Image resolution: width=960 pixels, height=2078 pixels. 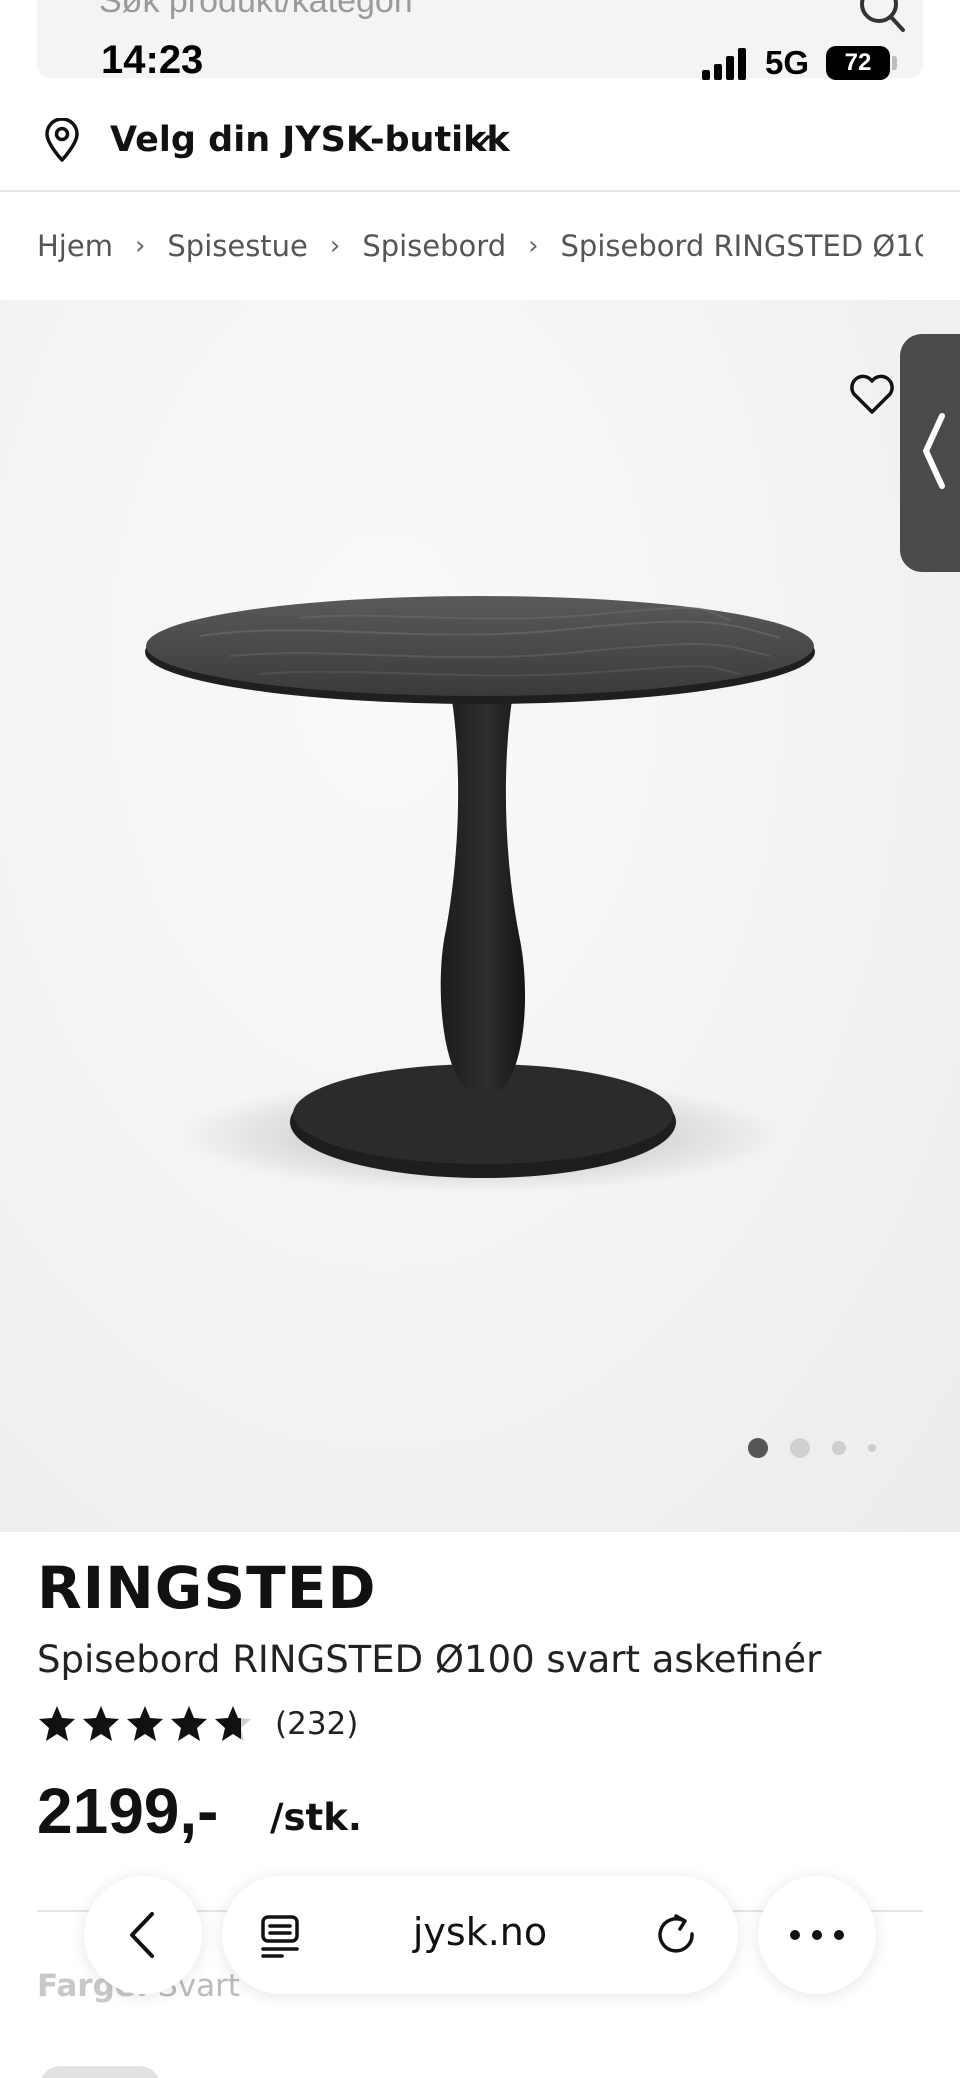 I want to click on gallery-pagination, so click(x=823, y=1448).